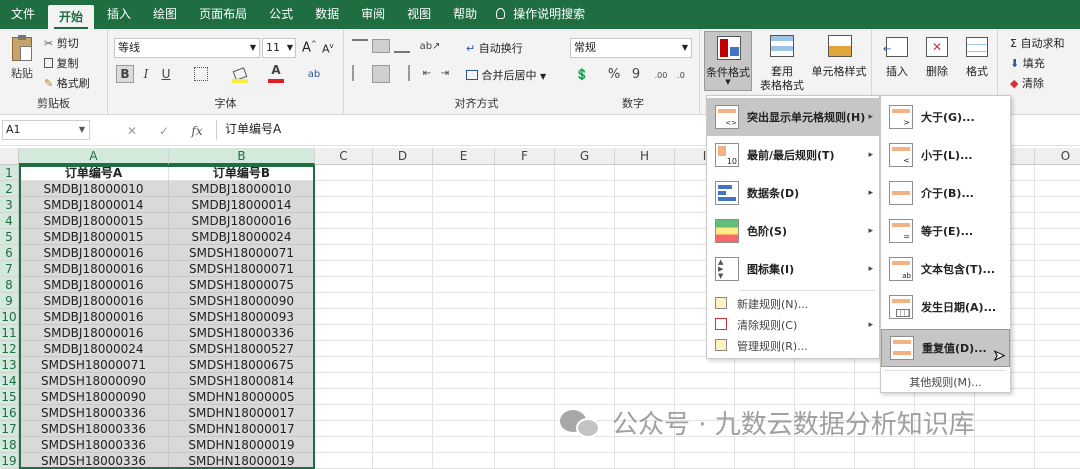 This screenshot has width=1080, height=469. What do you see at coordinates (309, 47) in the screenshot?
I see `grow-font-button: A^` at bounding box center [309, 47].